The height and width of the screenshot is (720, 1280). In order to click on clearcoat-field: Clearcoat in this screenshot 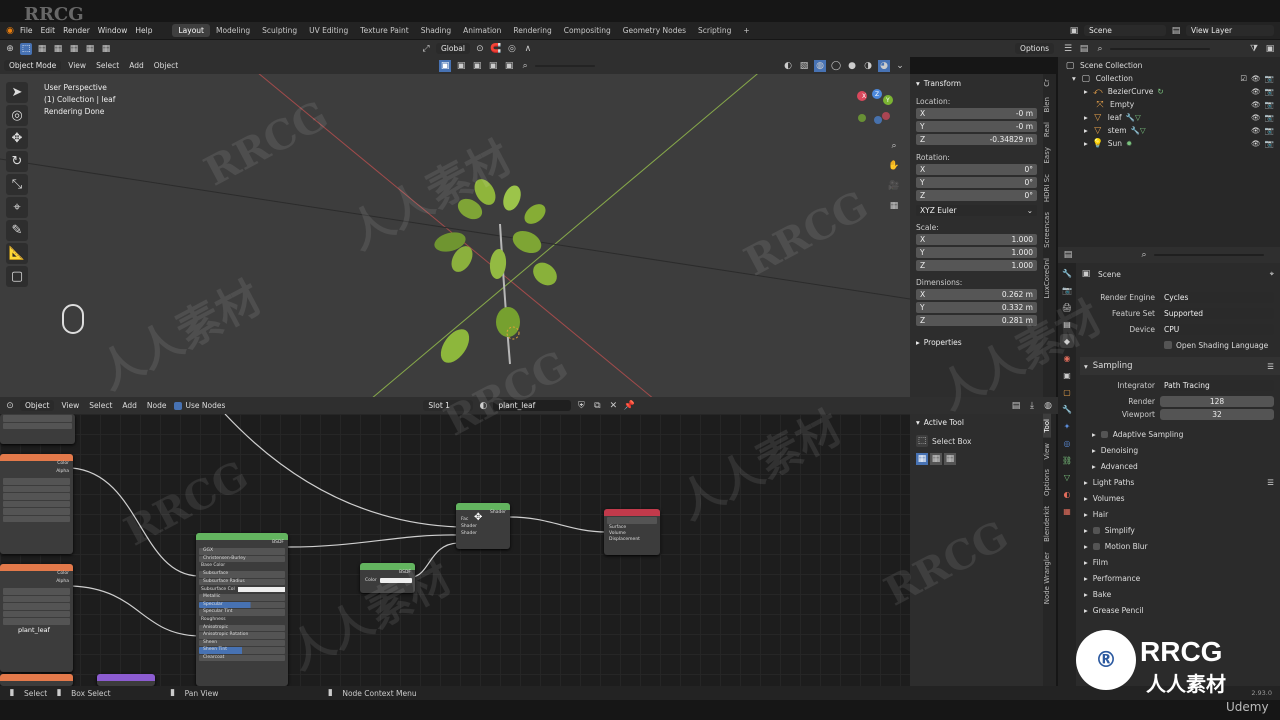, I will do `click(242, 657)`.